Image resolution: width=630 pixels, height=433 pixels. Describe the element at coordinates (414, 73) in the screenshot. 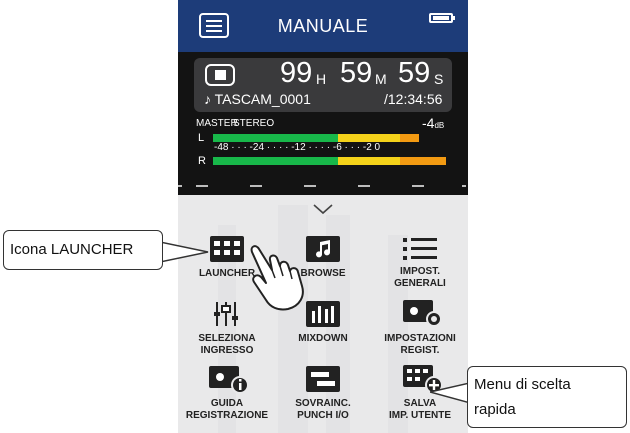

I see `seconds-value: 59` at that location.